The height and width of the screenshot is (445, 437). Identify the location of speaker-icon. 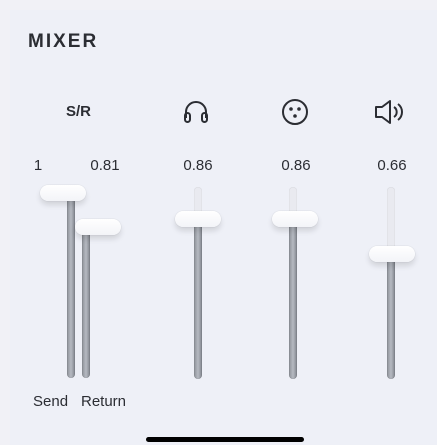
(390, 114).